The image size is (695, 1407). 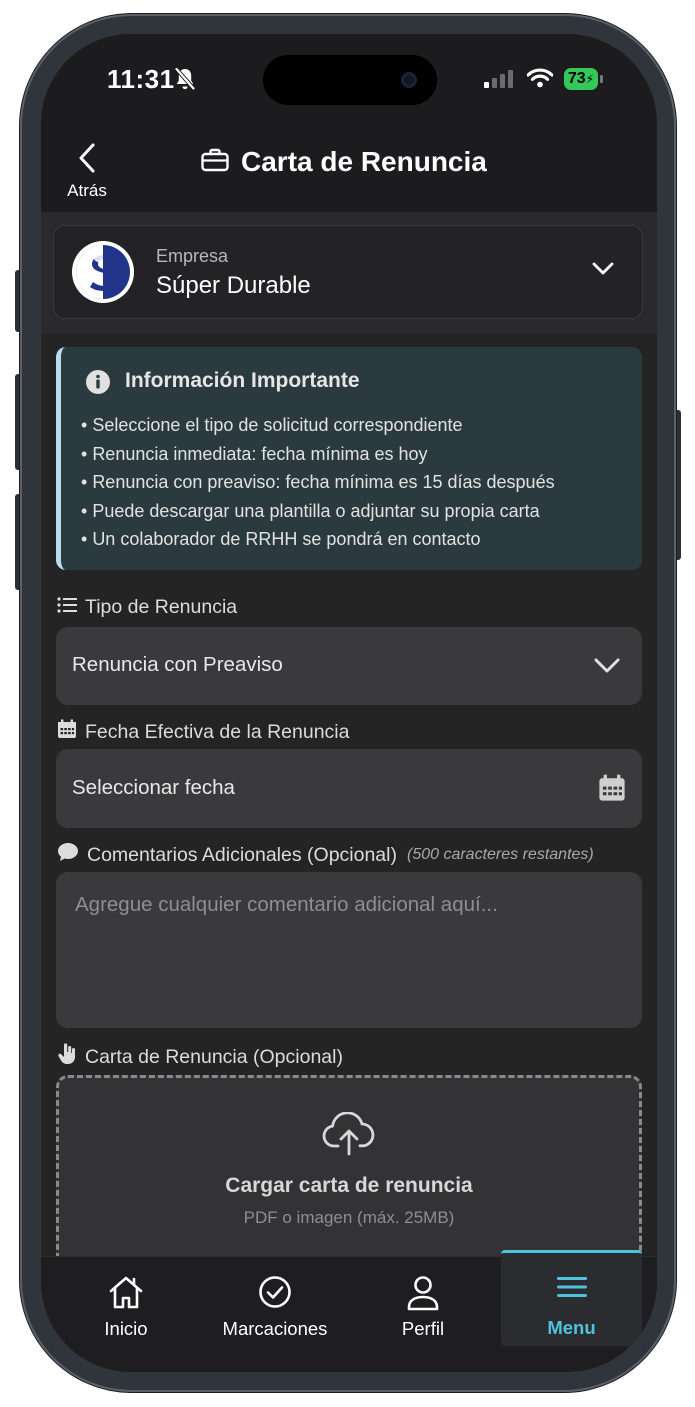 I want to click on title-group: Carta de Renuncia, so click(x=344, y=162).